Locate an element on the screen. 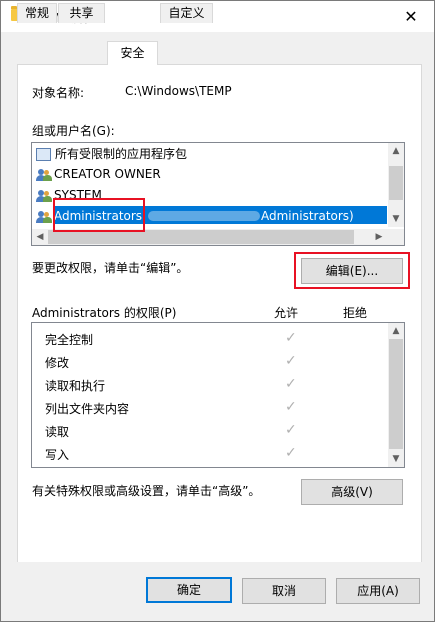 The width and height of the screenshot is (435, 622). permission-row: 读取 is located at coordinates (57, 432).